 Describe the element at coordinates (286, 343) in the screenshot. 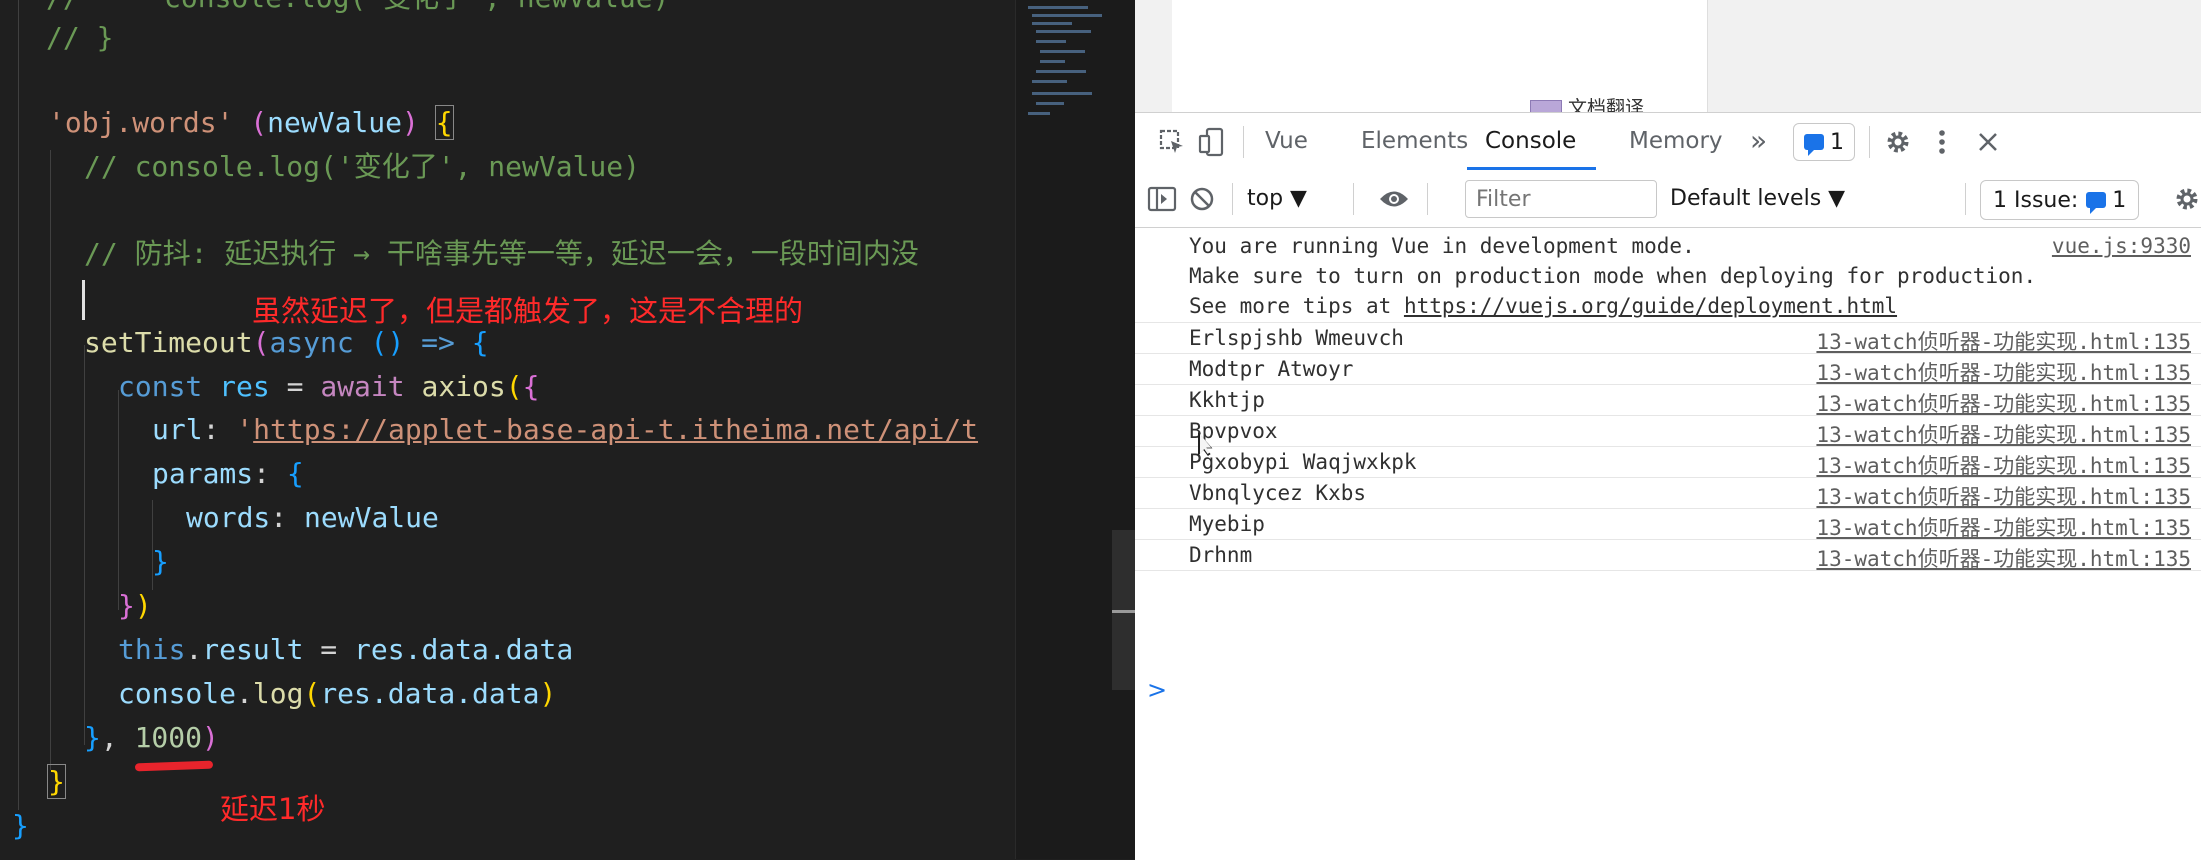

I see `code-line: setTimeout(async () => {` at that location.